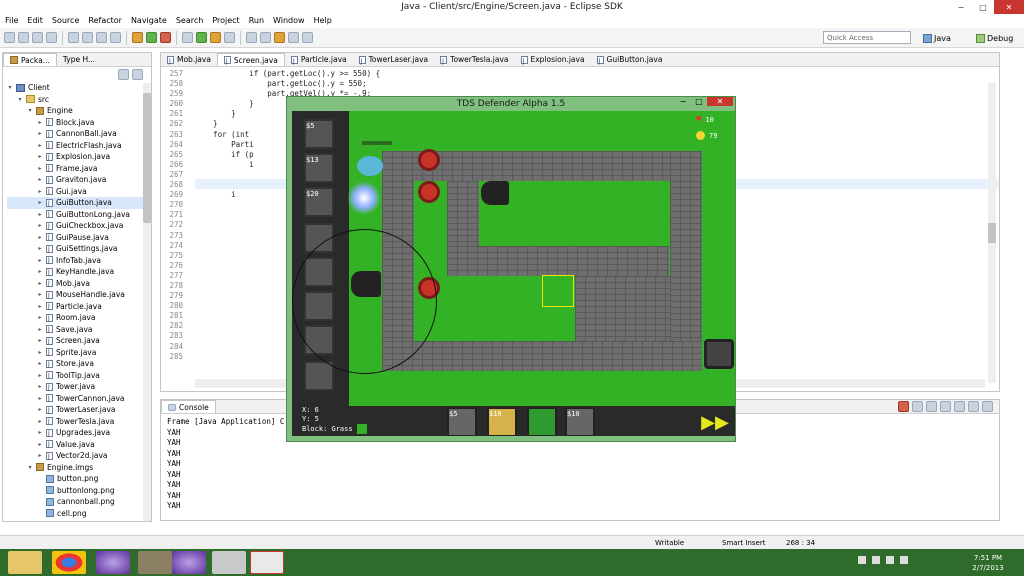 The image size is (1024, 576). Describe the element at coordinates (319, 60) in the screenshot. I see `editor-tab: Particle.java` at that location.